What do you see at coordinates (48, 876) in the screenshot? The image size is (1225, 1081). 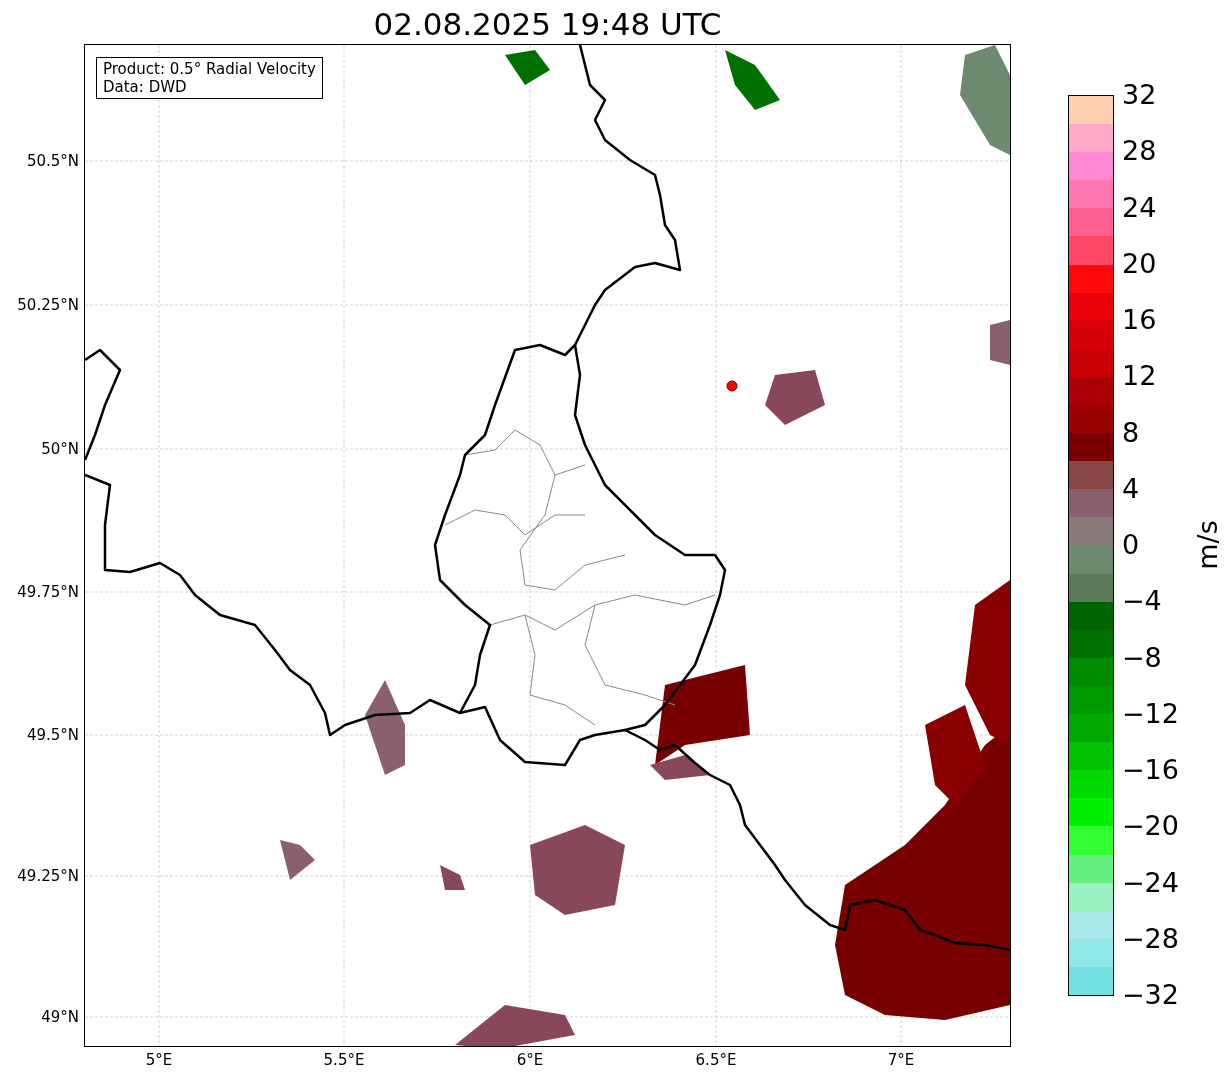 I see `latitude-tick-label: 49.25°N` at bounding box center [48, 876].